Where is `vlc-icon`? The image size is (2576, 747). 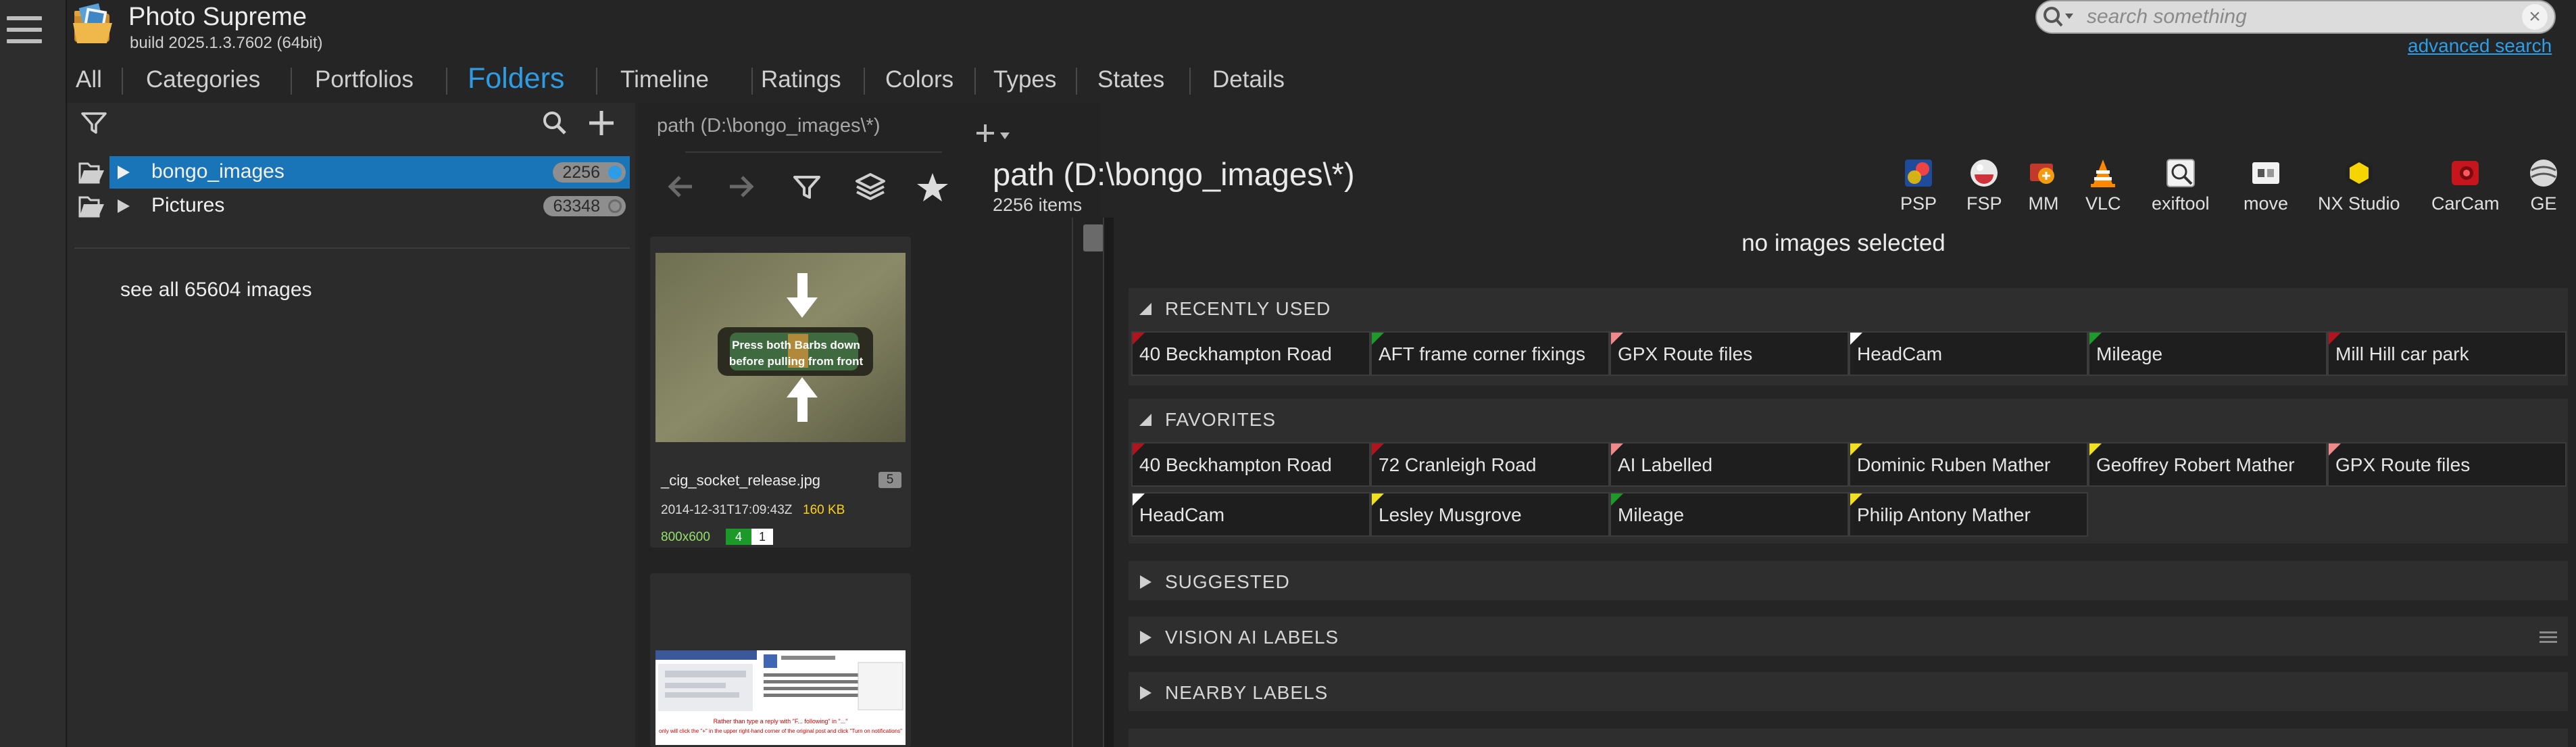
vlc-icon is located at coordinates (2103, 173).